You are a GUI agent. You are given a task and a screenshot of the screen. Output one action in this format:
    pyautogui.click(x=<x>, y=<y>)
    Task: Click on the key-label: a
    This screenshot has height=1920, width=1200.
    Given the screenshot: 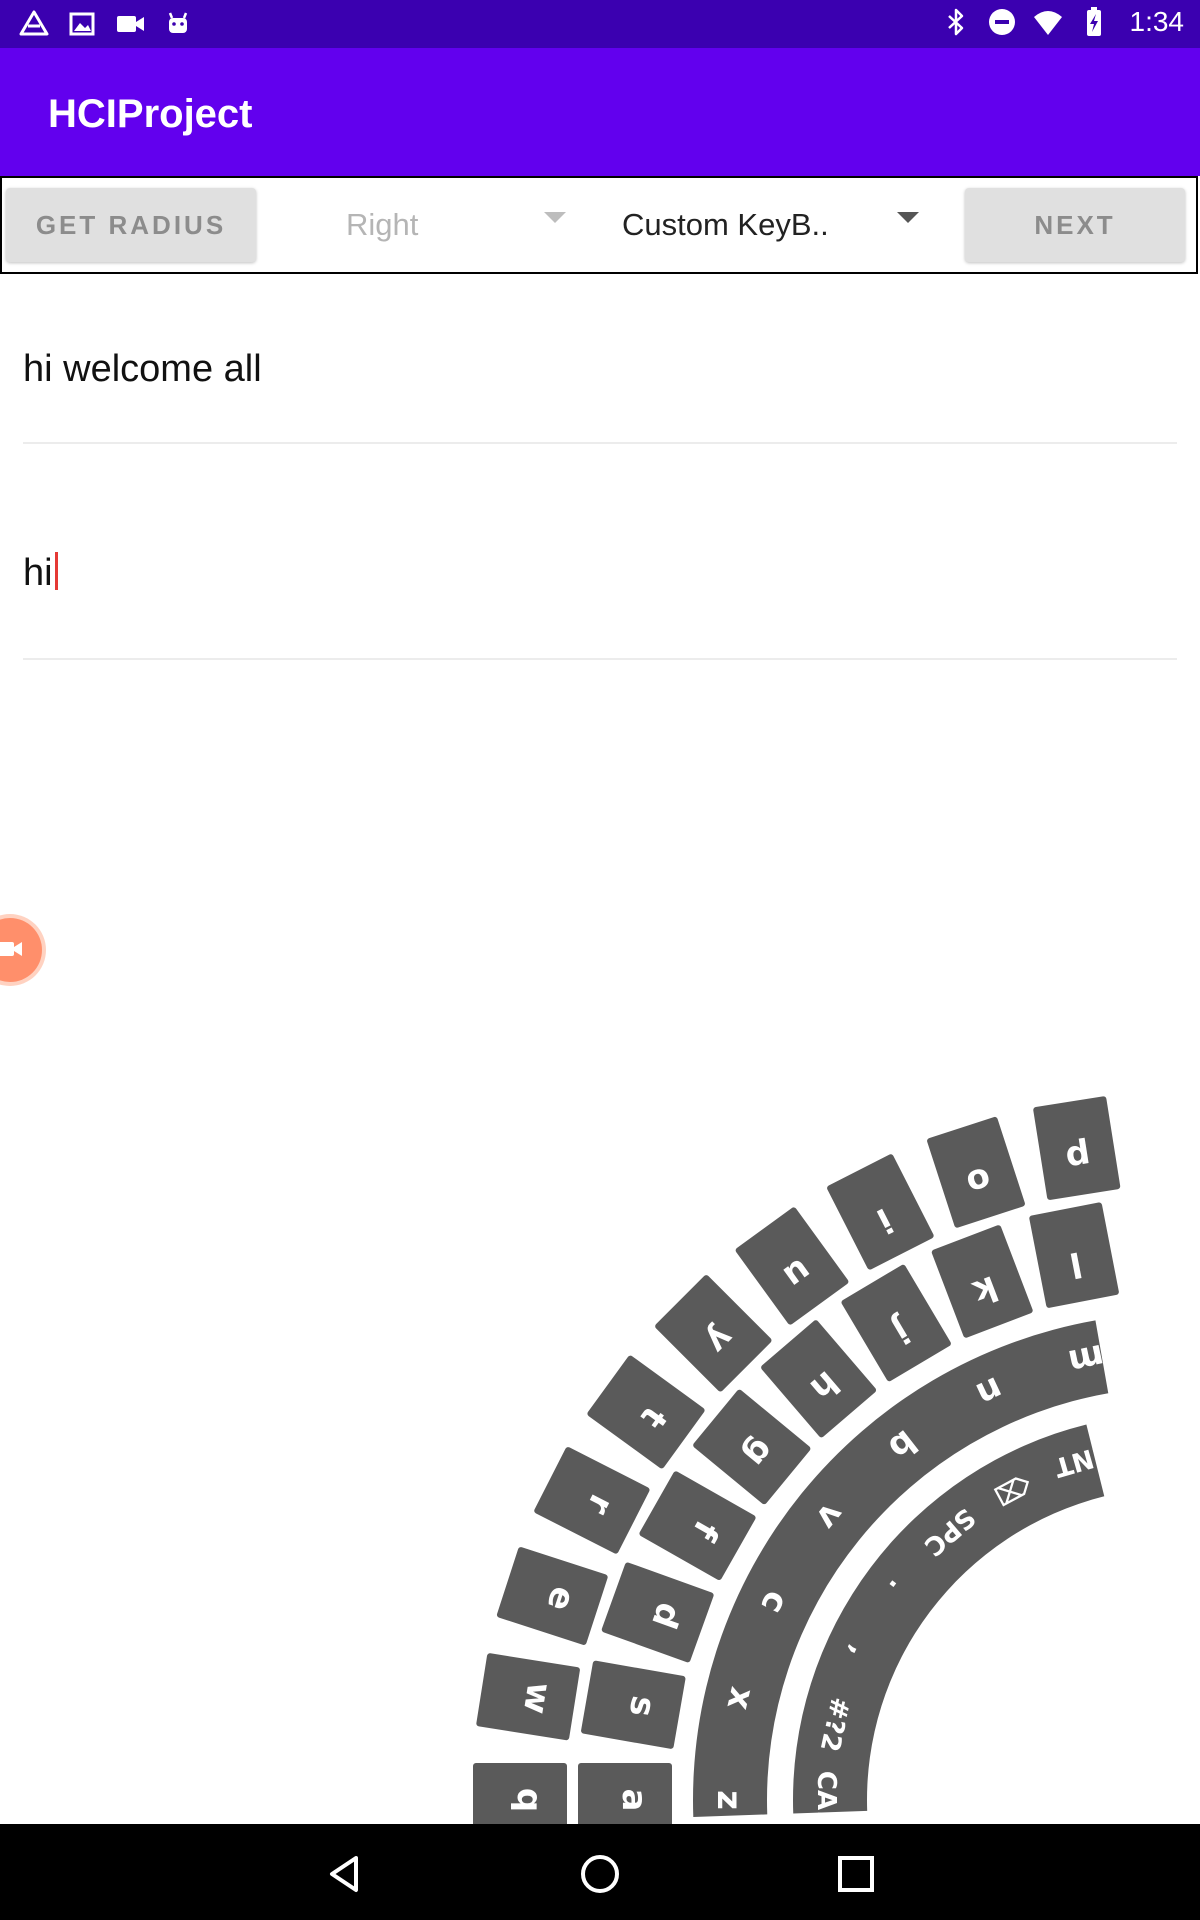 What is the action you would take?
    pyautogui.click(x=634, y=1800)
    